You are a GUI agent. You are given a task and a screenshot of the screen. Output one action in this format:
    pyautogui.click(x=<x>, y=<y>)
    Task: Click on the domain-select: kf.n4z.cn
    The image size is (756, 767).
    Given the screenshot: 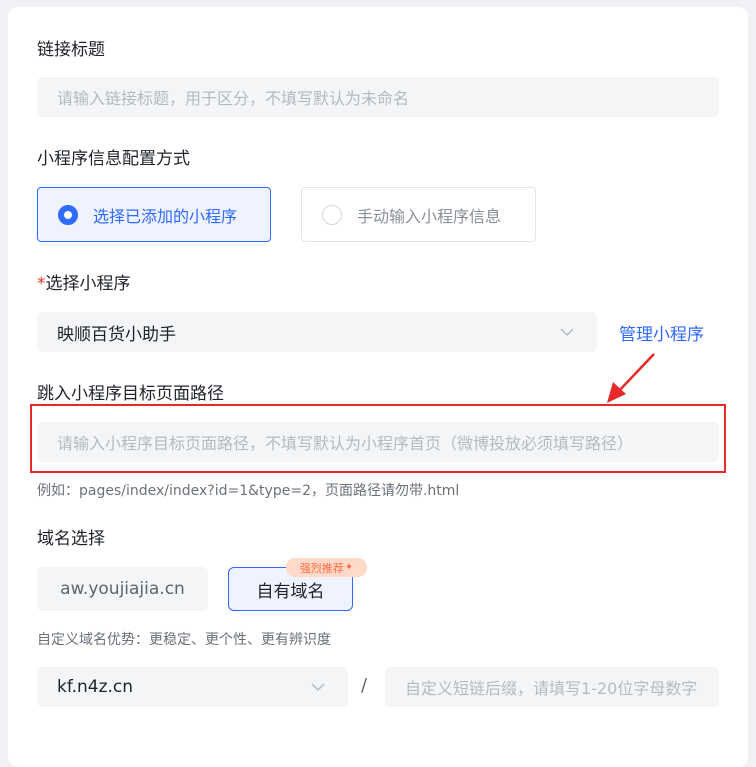 What is the action you would take?
    pyautogui.click(x=192, y=687)
    